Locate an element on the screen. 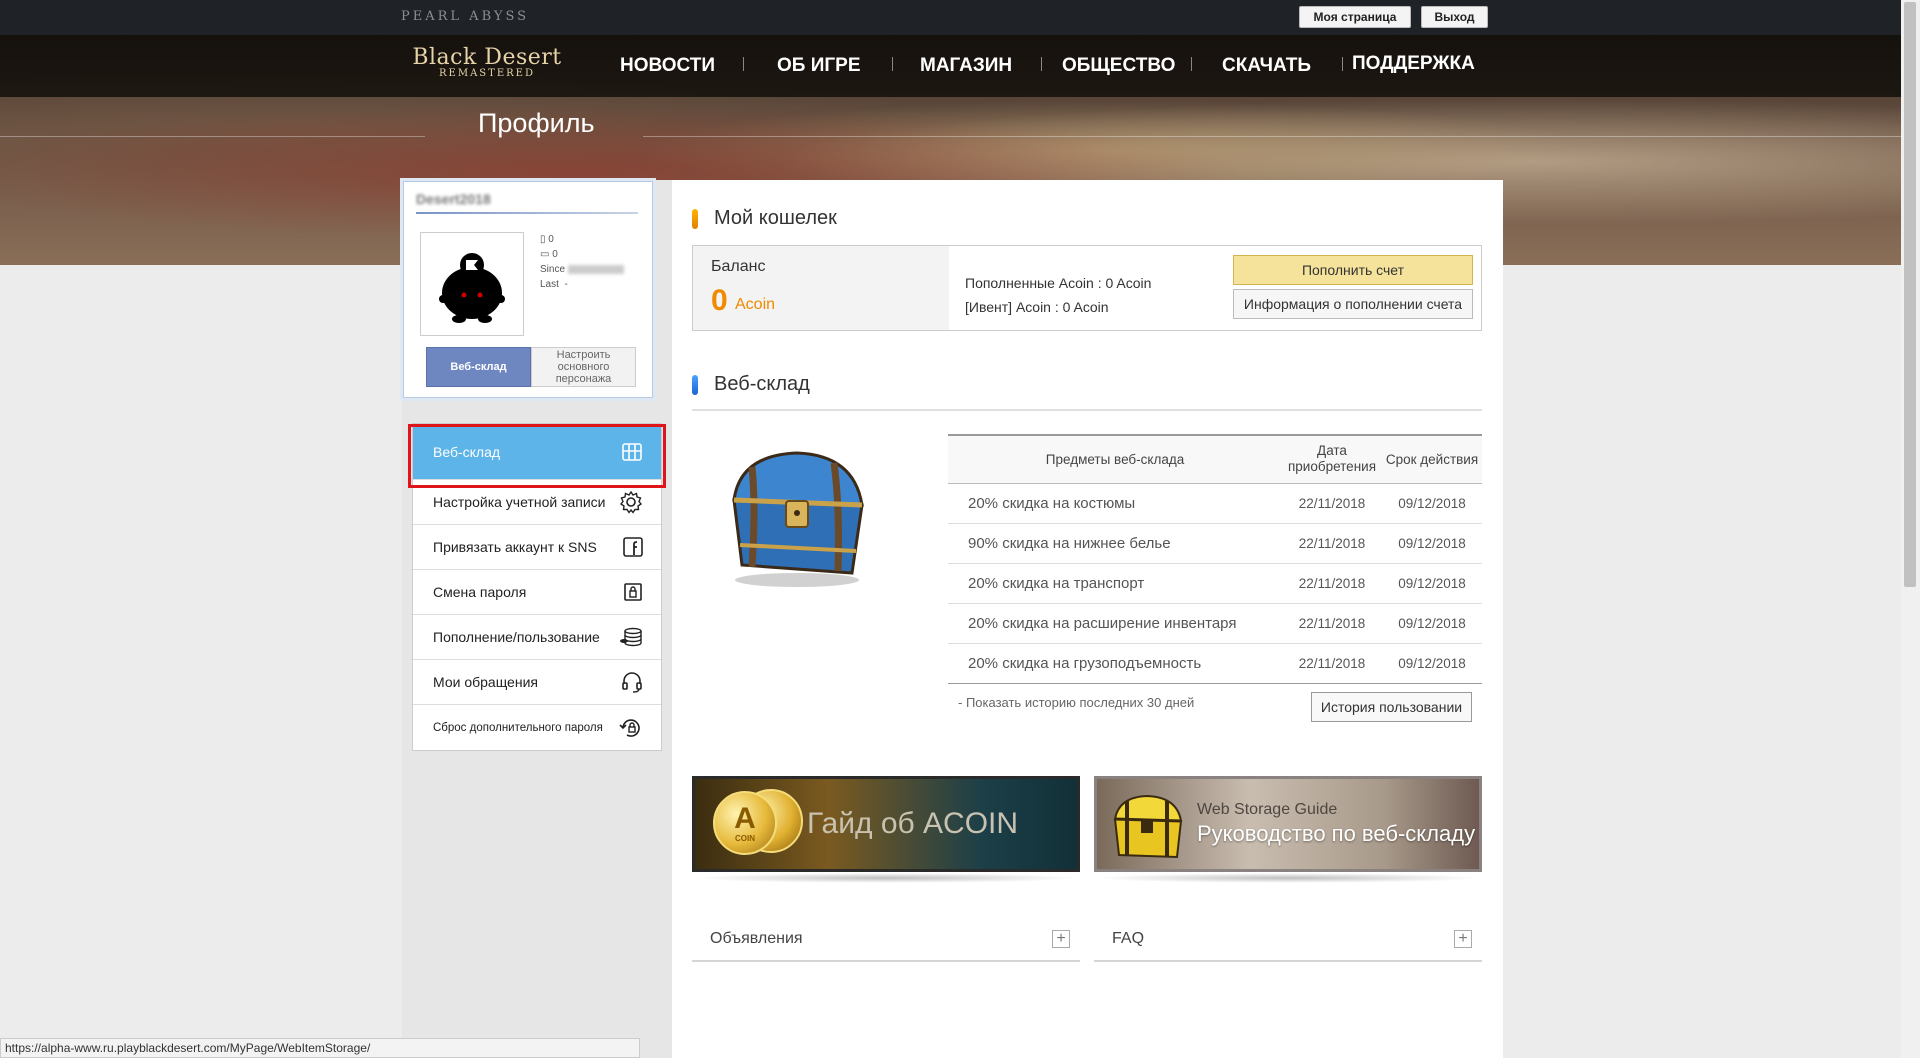  username-underline is located at coordinates (527, 213).